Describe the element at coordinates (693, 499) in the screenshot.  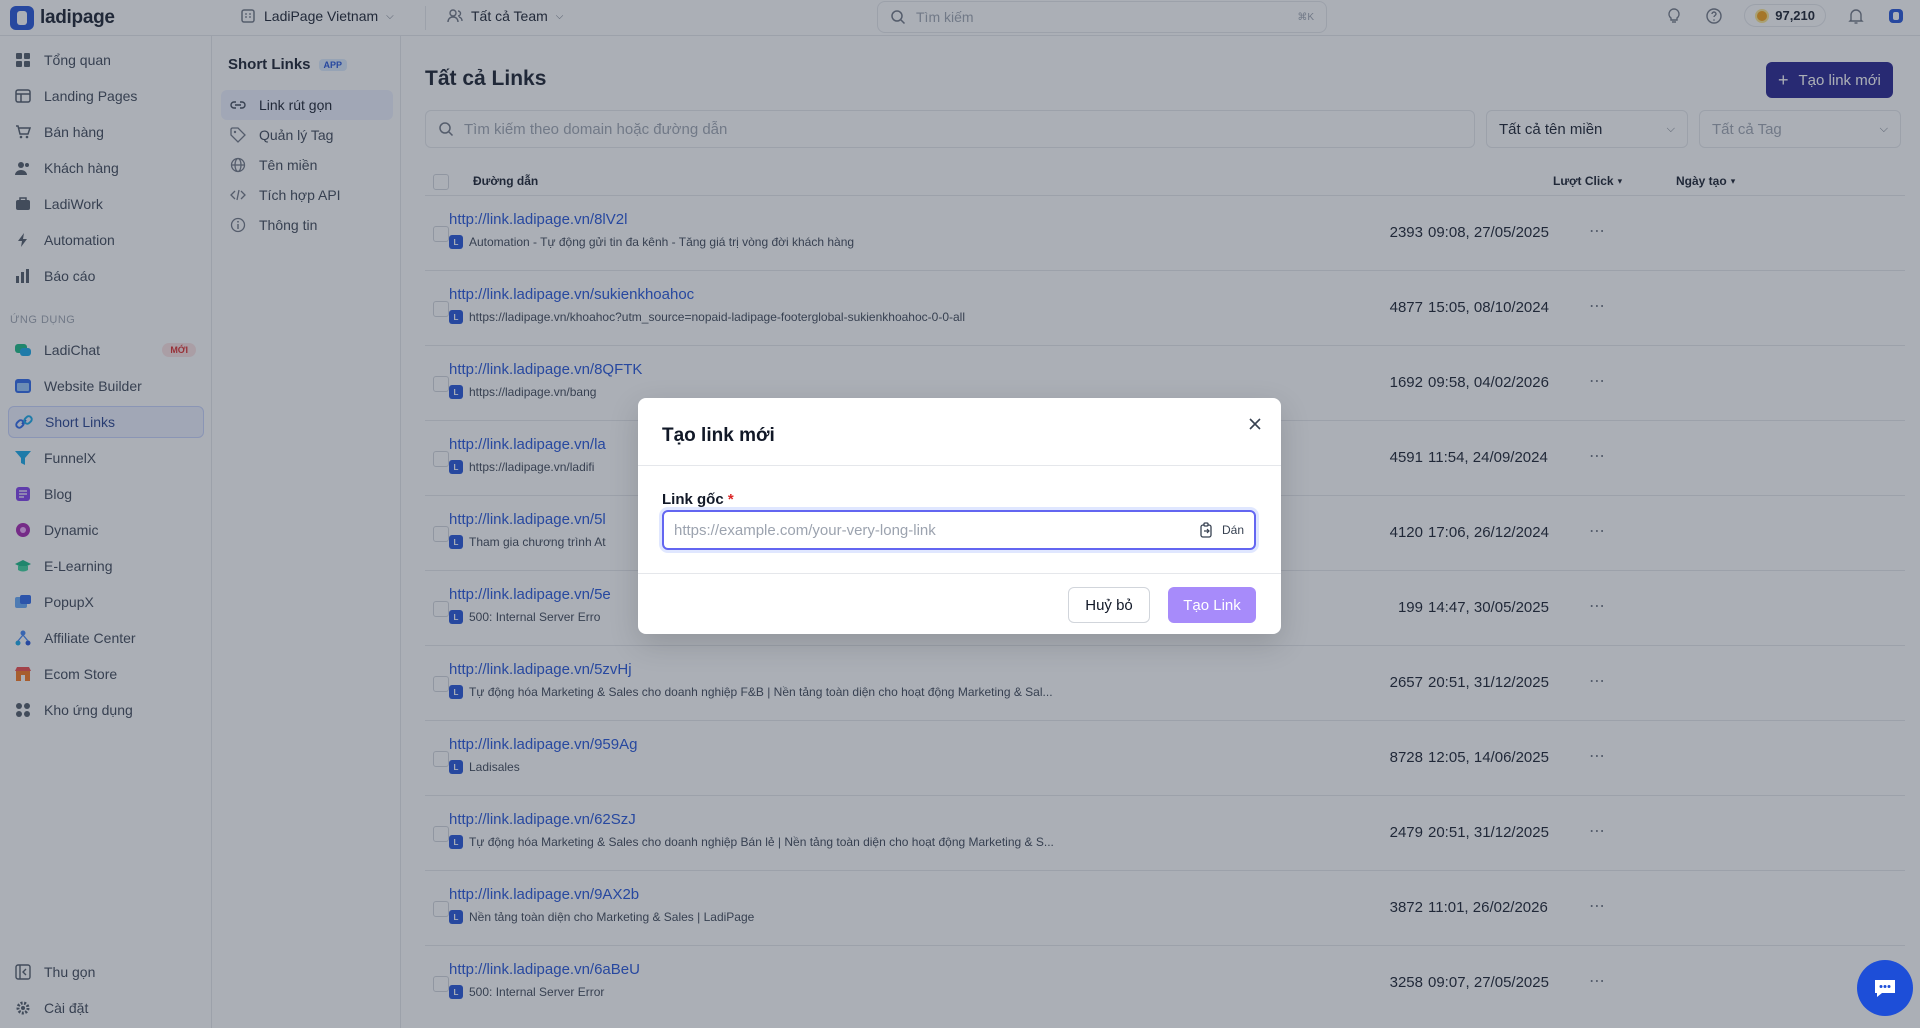
I see `original-link-label-text: Link gốc` at that location.